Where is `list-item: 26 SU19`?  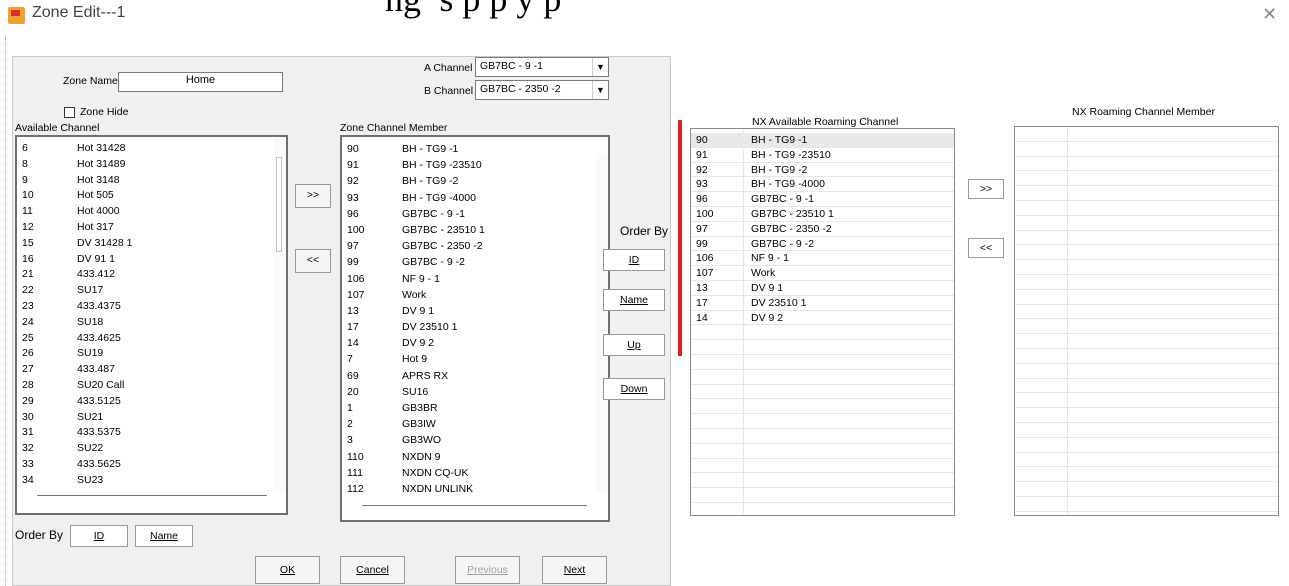
list-item: 26 SU19 is located at coordinates (144, 354).